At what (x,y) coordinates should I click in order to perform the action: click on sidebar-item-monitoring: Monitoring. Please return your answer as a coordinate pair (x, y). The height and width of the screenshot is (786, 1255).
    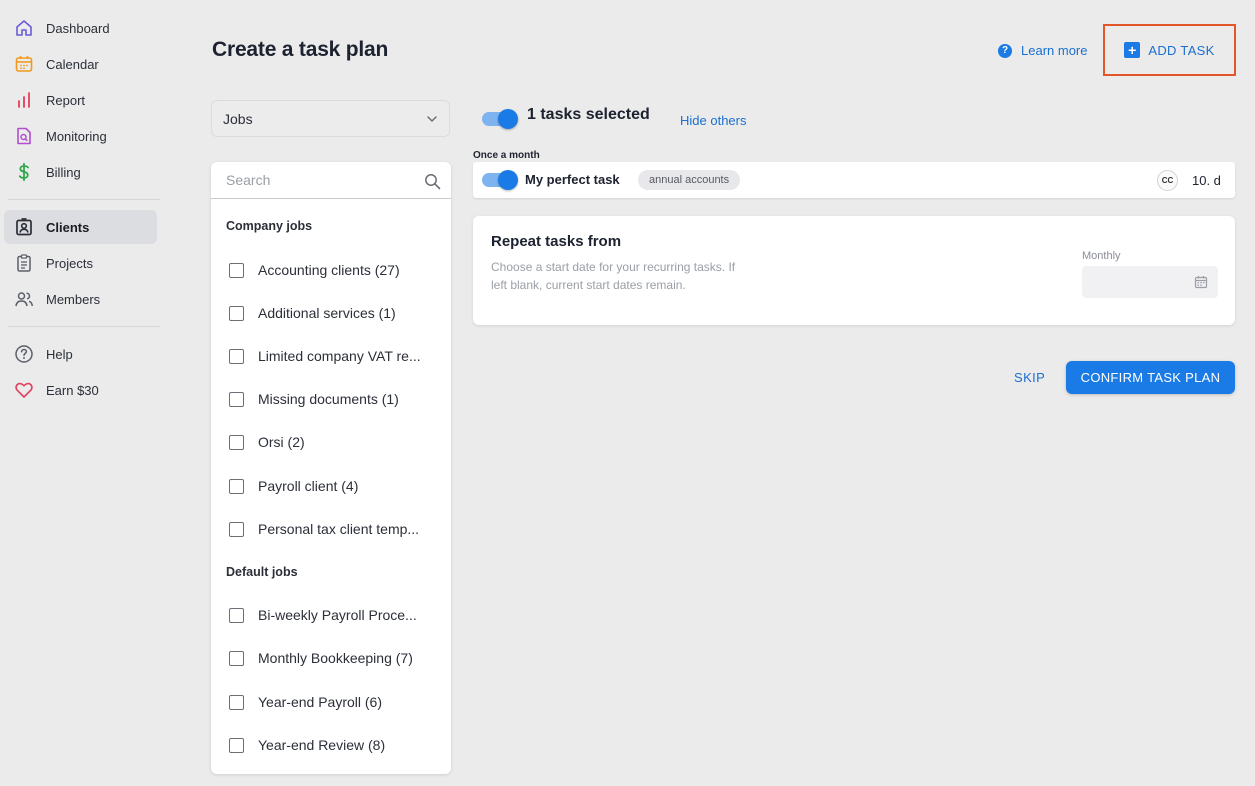
    Looking at the image, I should click on (80, 136).